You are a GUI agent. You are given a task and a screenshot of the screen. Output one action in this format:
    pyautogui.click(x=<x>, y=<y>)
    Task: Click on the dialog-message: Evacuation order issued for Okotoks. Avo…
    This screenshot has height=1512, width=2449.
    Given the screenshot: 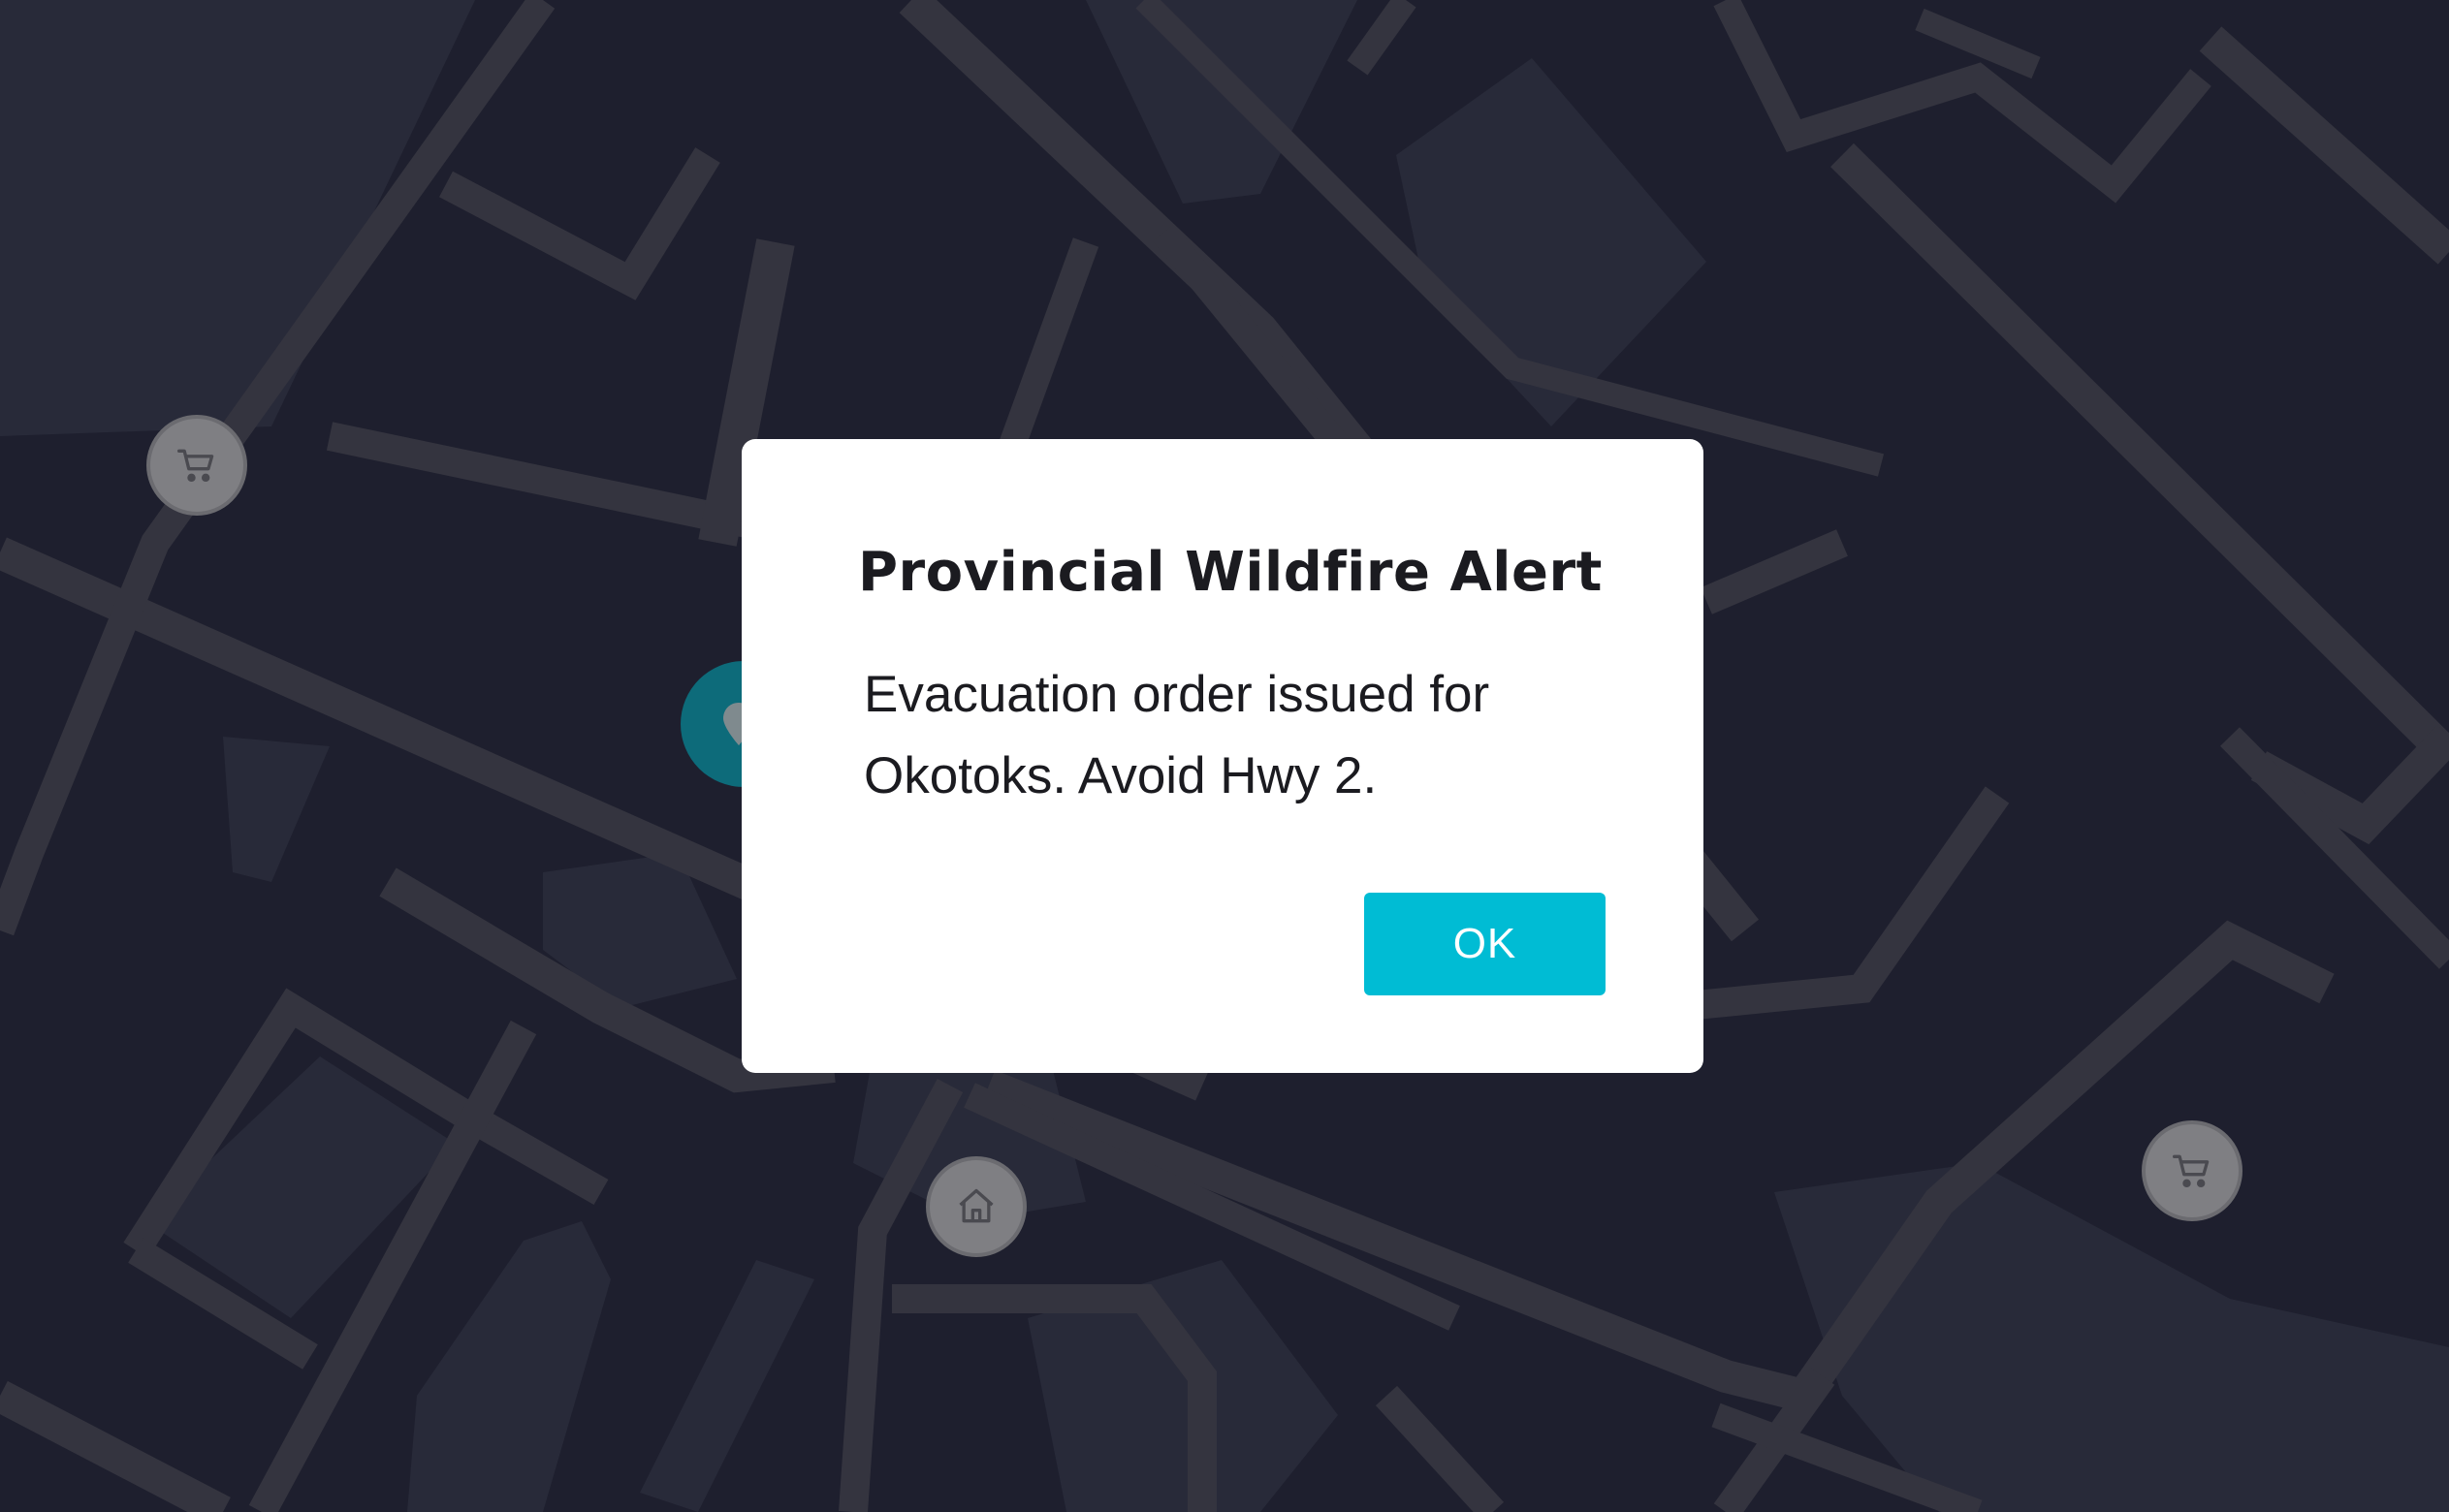 What is the action you would take?
    pyautogui.click(x=1177, y=735)
    